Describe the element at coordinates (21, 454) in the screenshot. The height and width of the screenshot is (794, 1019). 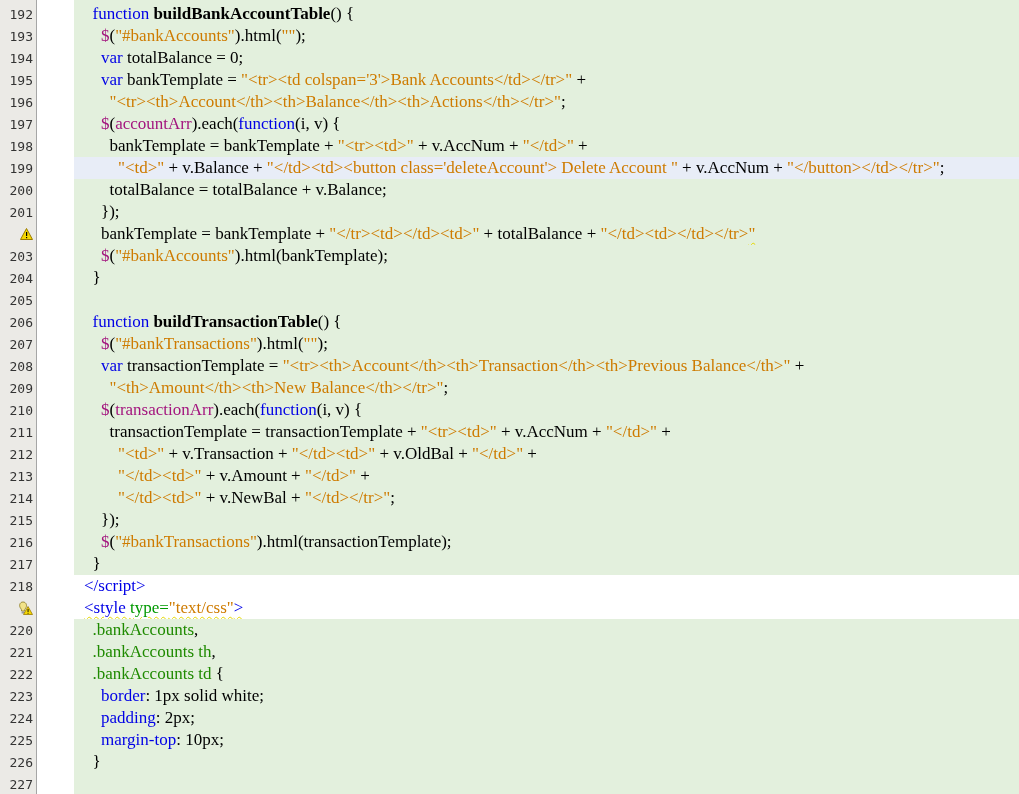
I see `line-number: 212` at that location.